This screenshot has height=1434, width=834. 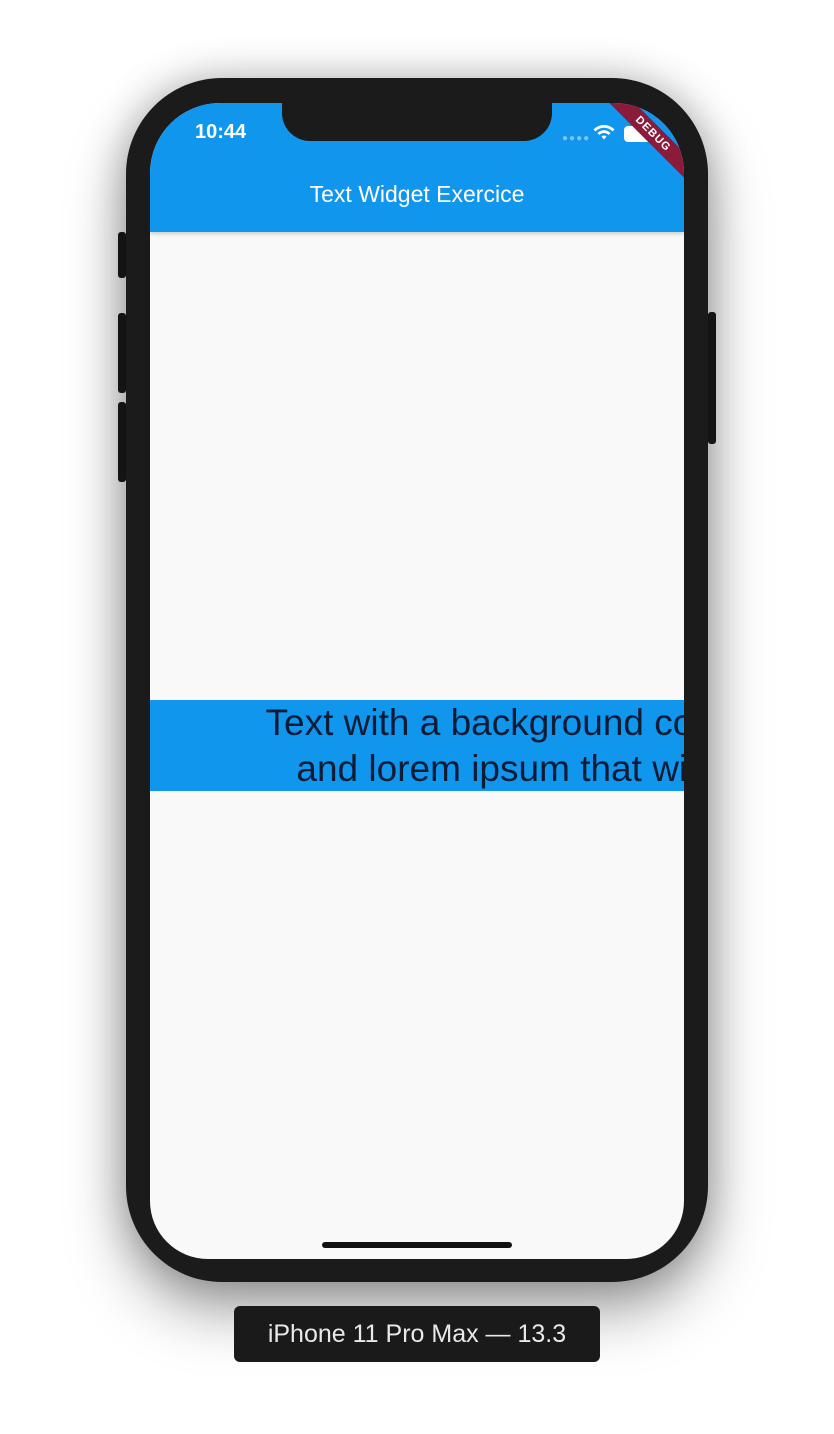 What do you see at coordinates (474, 722) in the screenshot?
I see `text-line-1: Text with a background color` at bounding box center [474, 722].